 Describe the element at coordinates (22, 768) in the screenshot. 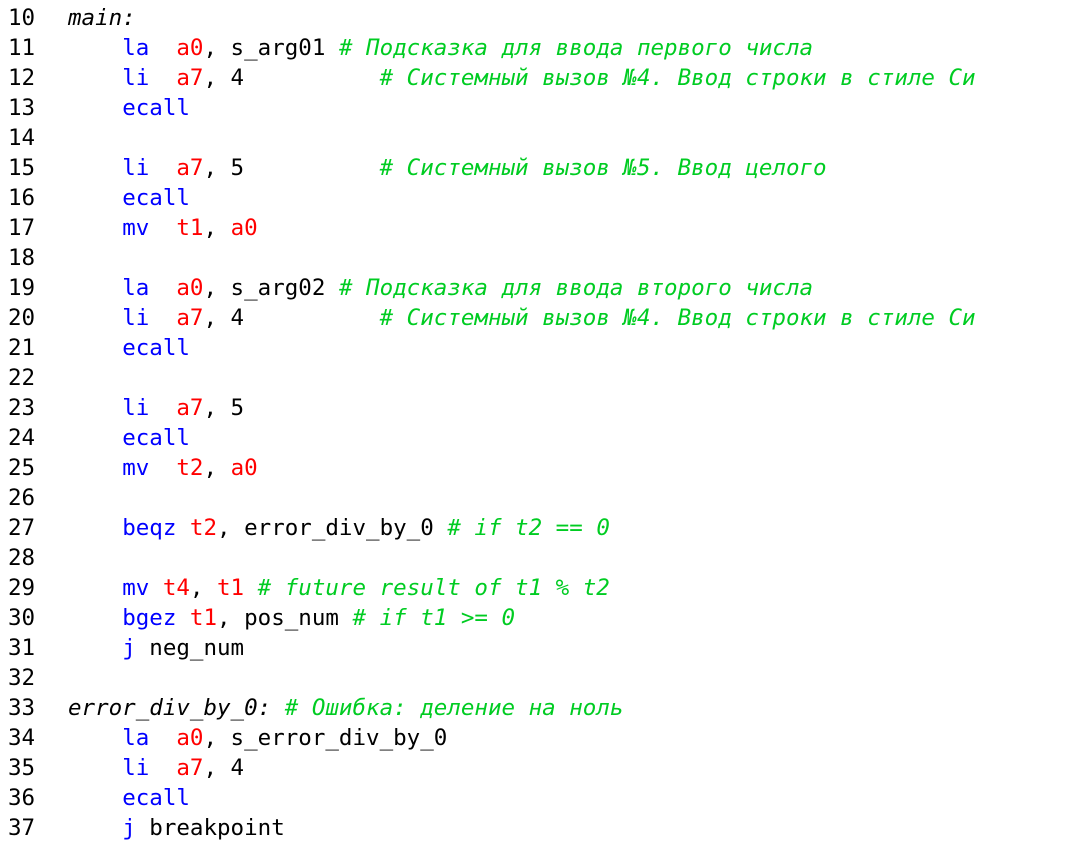

I see `line-number: 35` at that location.